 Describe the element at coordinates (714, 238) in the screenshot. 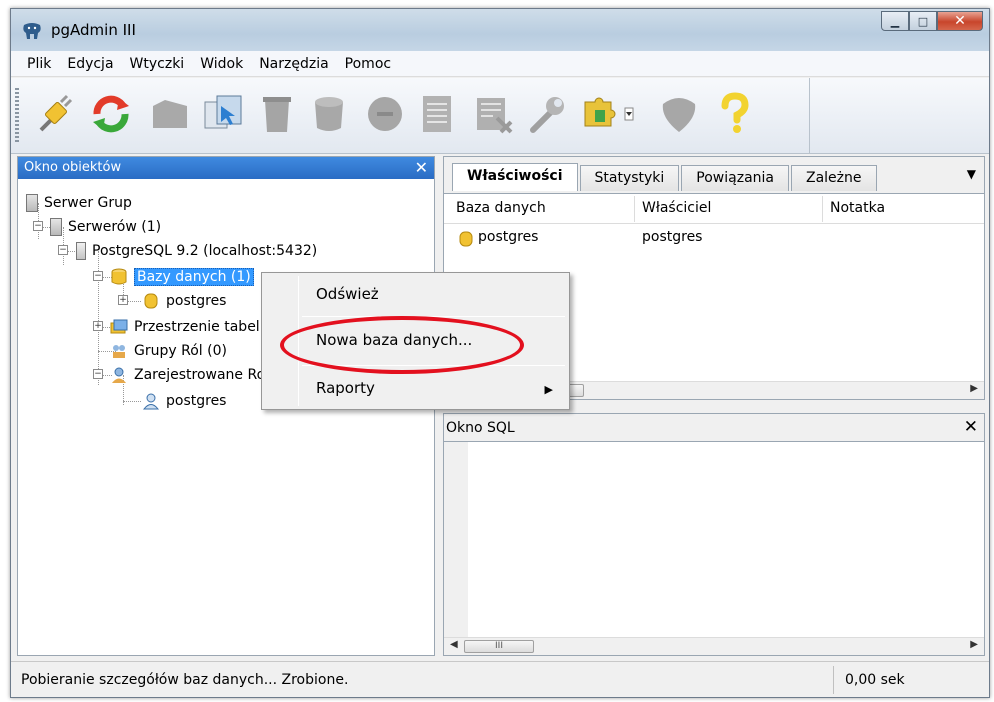

I see `table-row: postgres postgres` at that location.